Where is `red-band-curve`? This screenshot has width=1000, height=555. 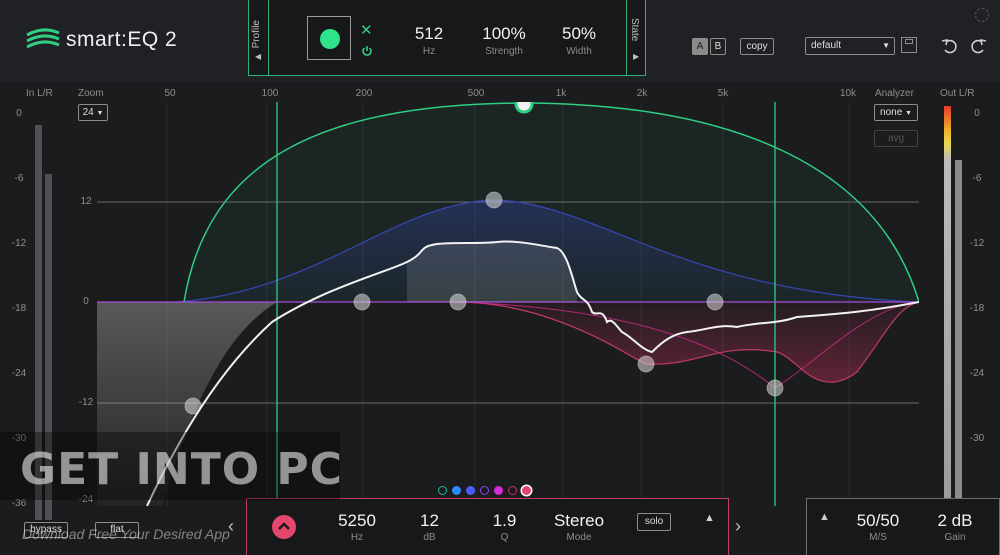
red-band-curve is located at coordinates (687, 342).